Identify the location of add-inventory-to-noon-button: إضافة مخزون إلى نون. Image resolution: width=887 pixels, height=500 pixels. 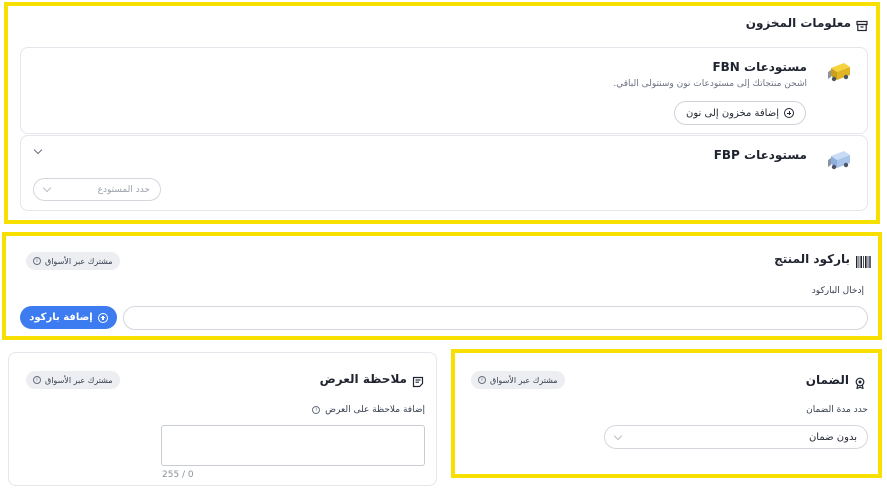
(740, 113).